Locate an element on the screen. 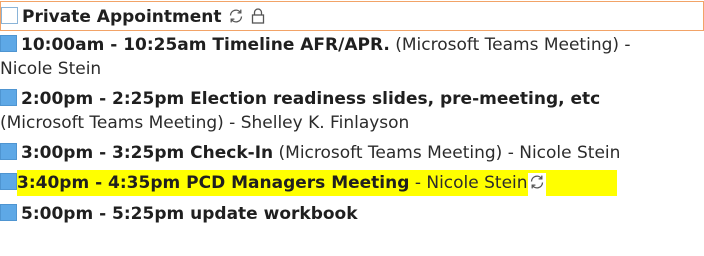 The height and width of the screenshot is (256, 704). item-time-title: 3:40pm - 4:35pm PCD Managers Meeting is located at coordinates (213, 183).